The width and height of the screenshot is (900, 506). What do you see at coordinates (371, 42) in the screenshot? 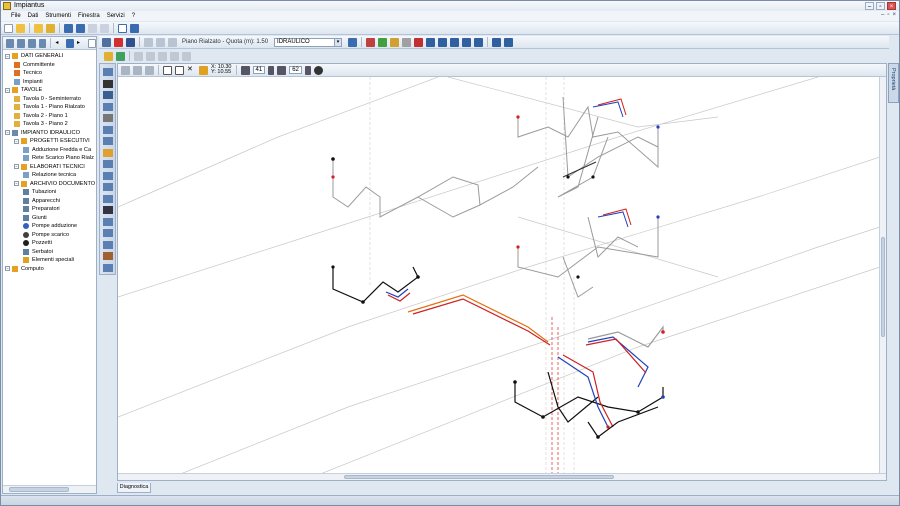
I see `snap-icon` at bounding box center [371, 42].